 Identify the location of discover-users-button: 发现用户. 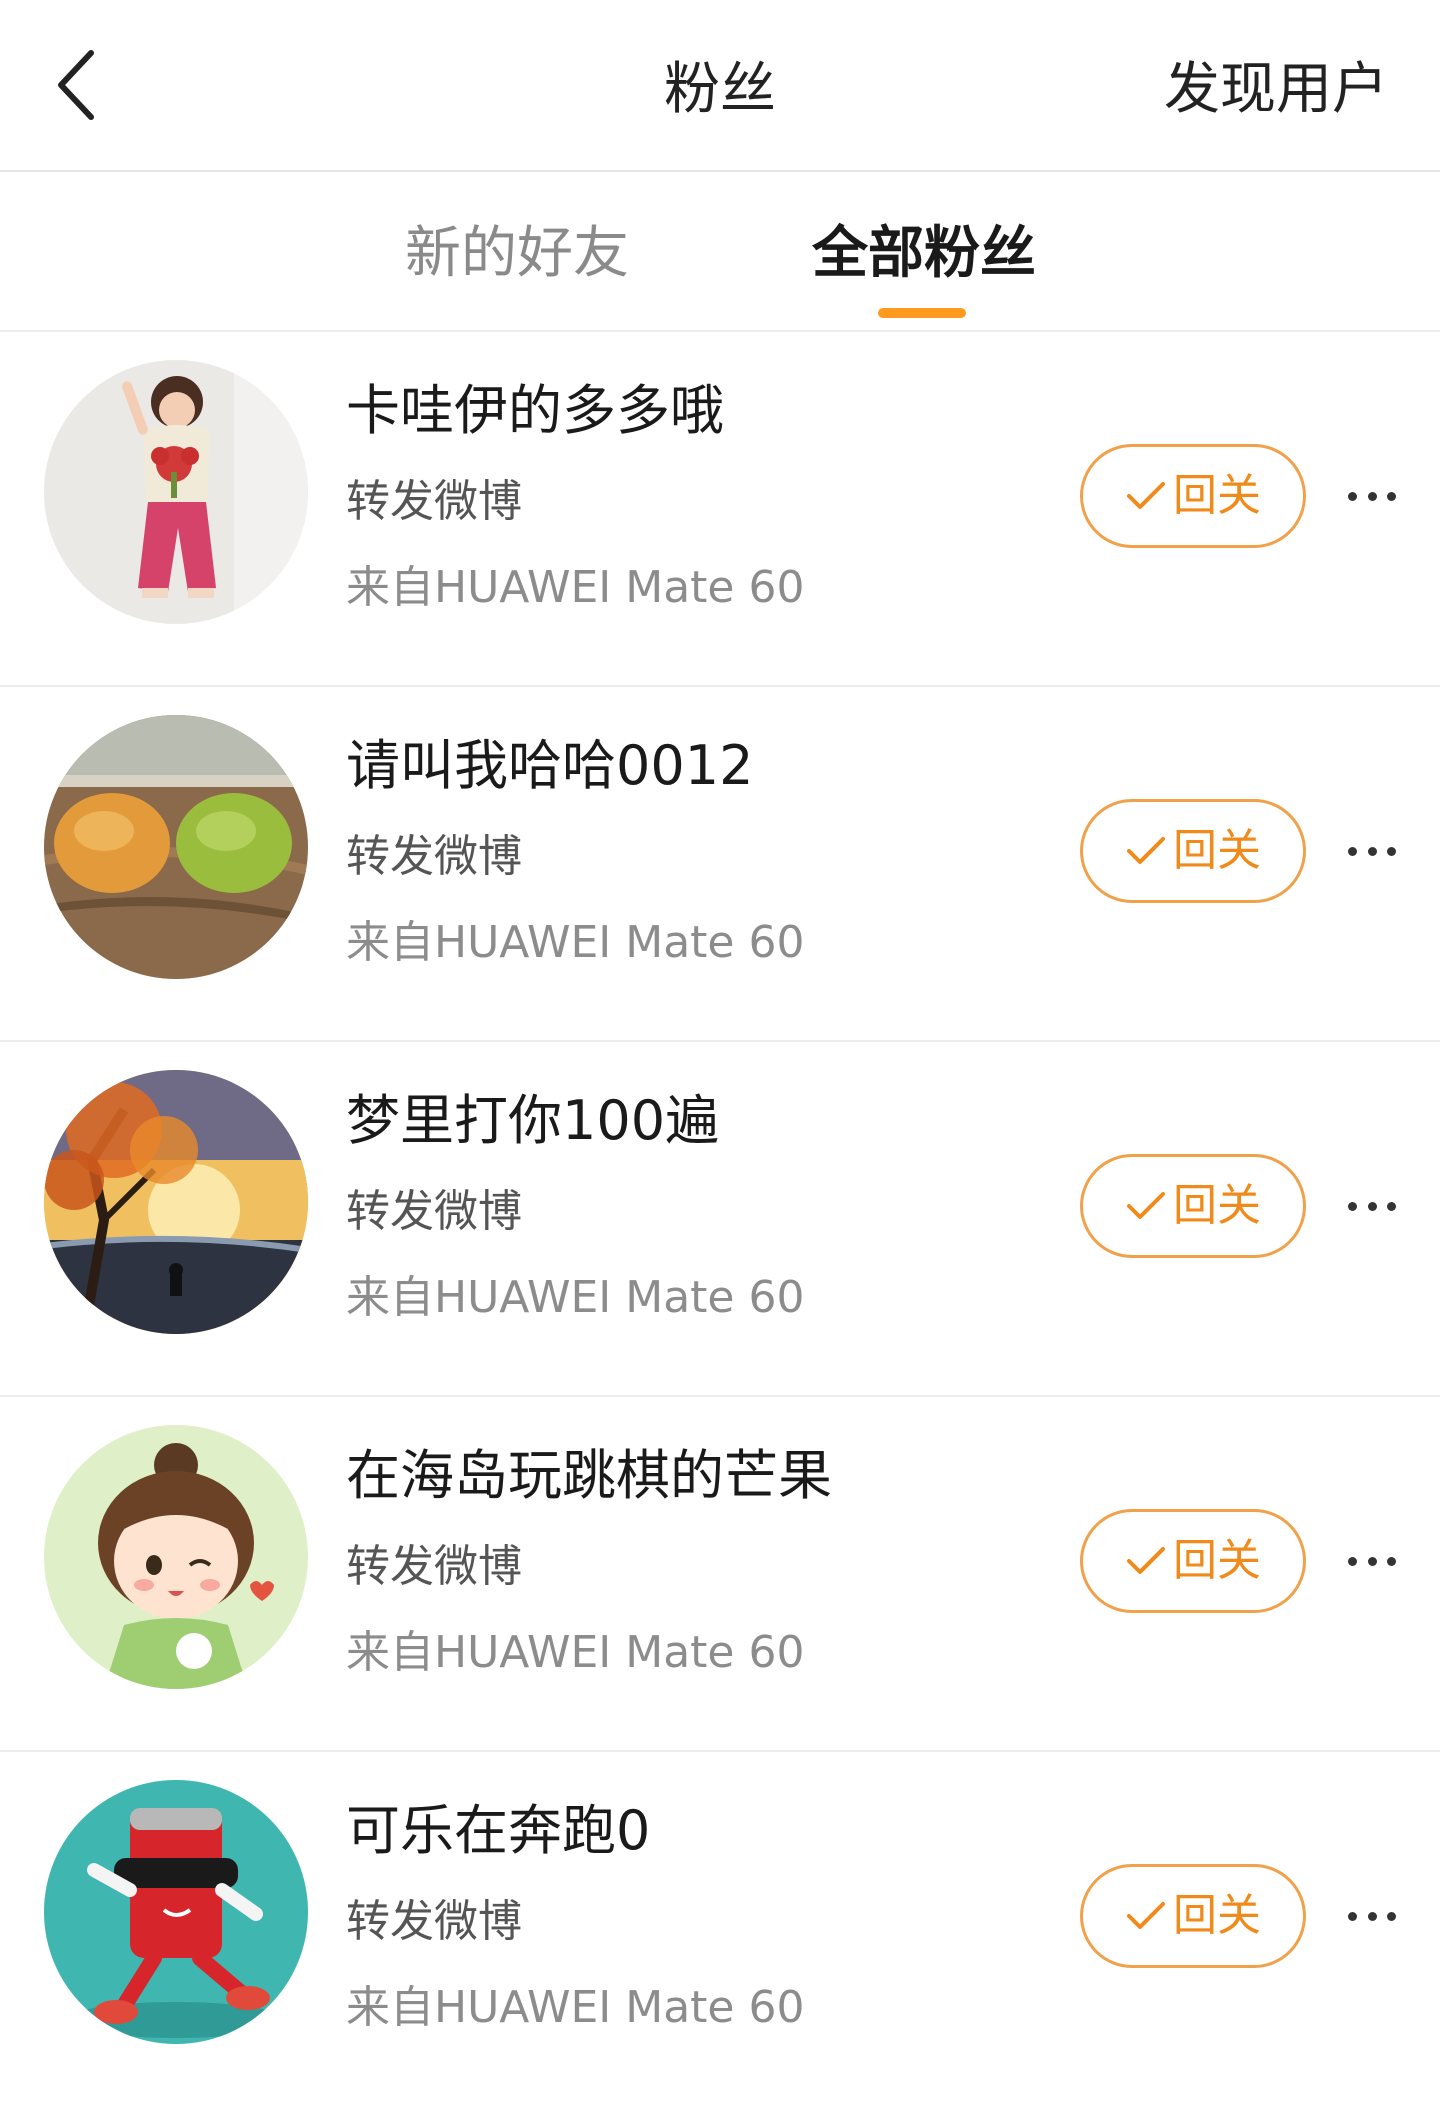
(1276, 90).